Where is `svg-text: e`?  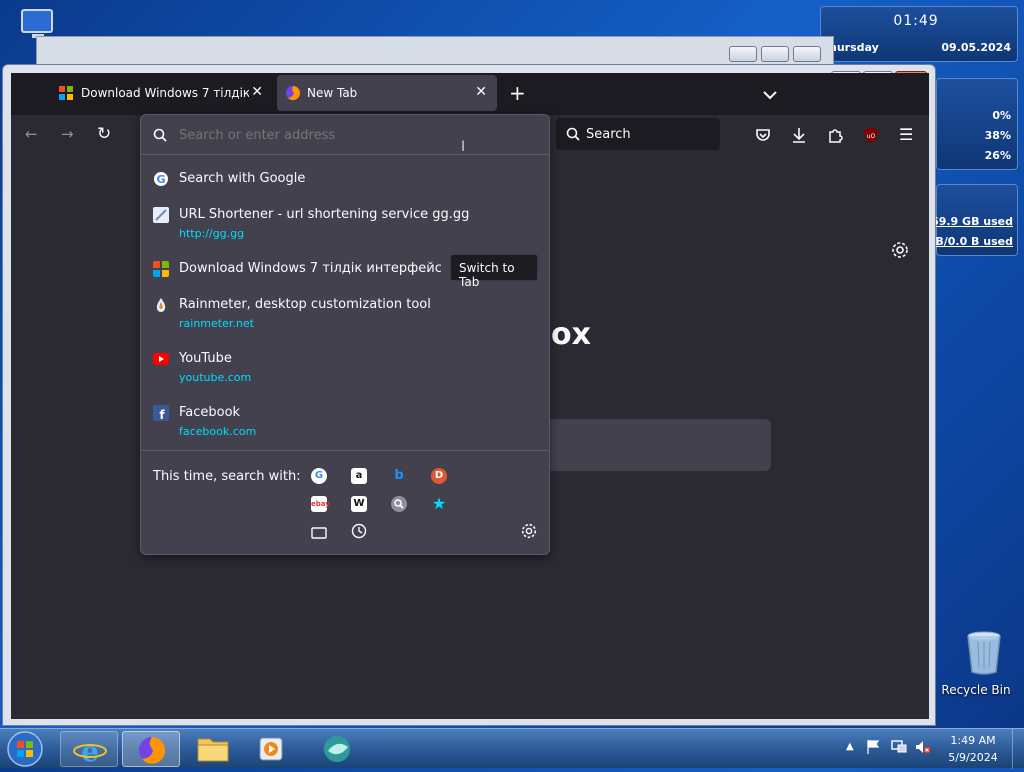 svg-text: e is located at coordinates (90, 751).